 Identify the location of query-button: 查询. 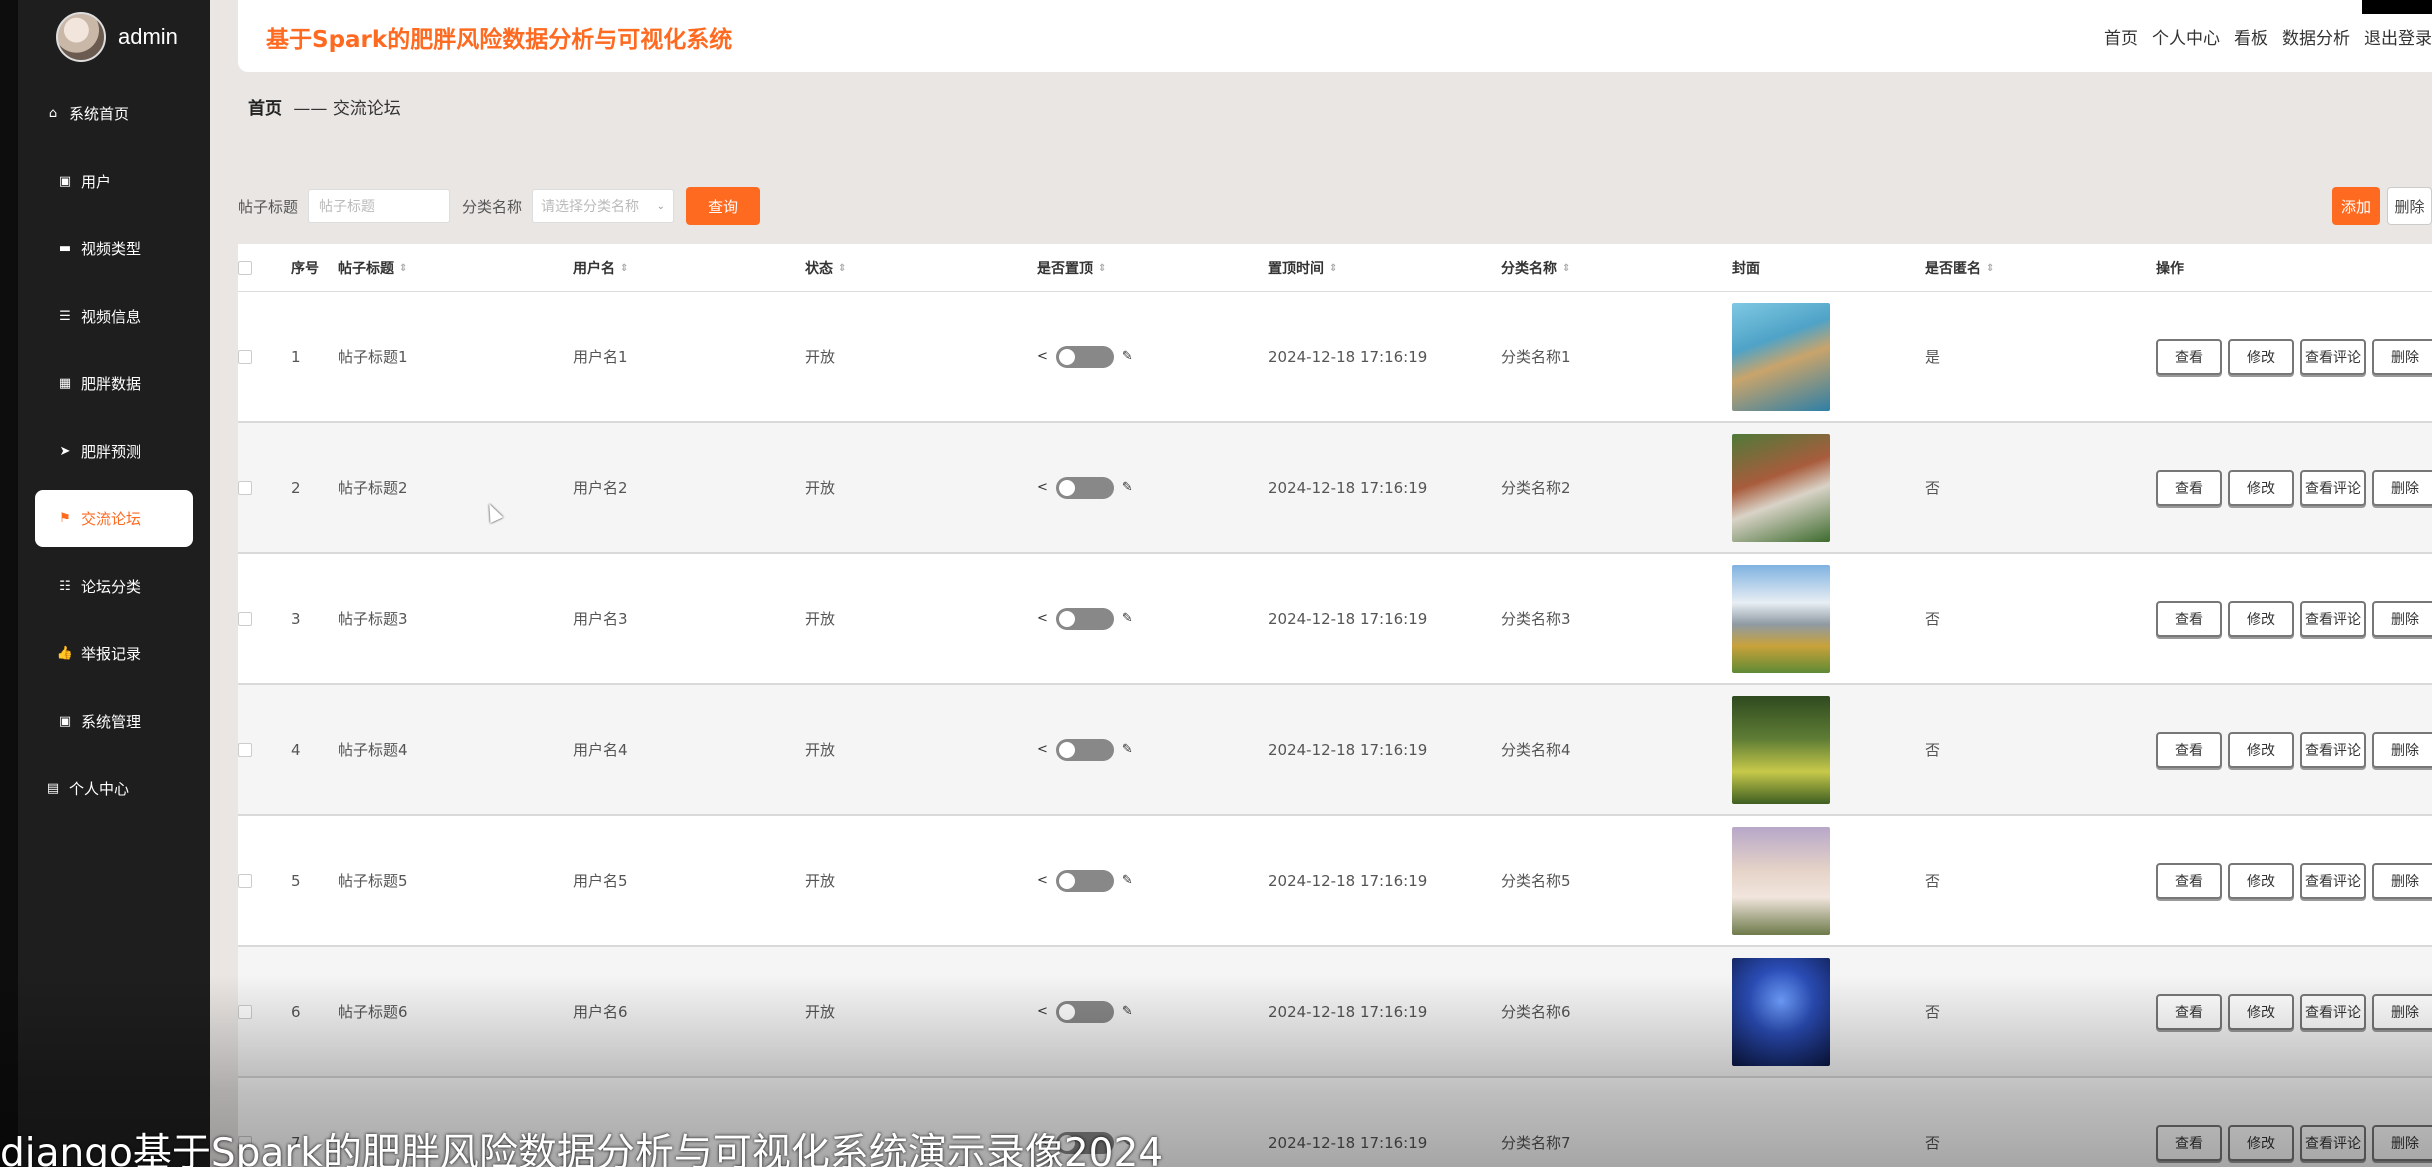
(723, 206).